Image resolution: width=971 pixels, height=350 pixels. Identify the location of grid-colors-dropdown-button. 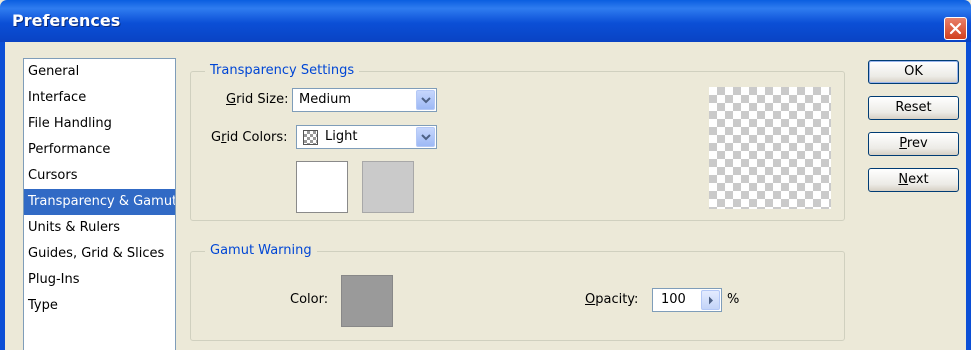
(425, 137).